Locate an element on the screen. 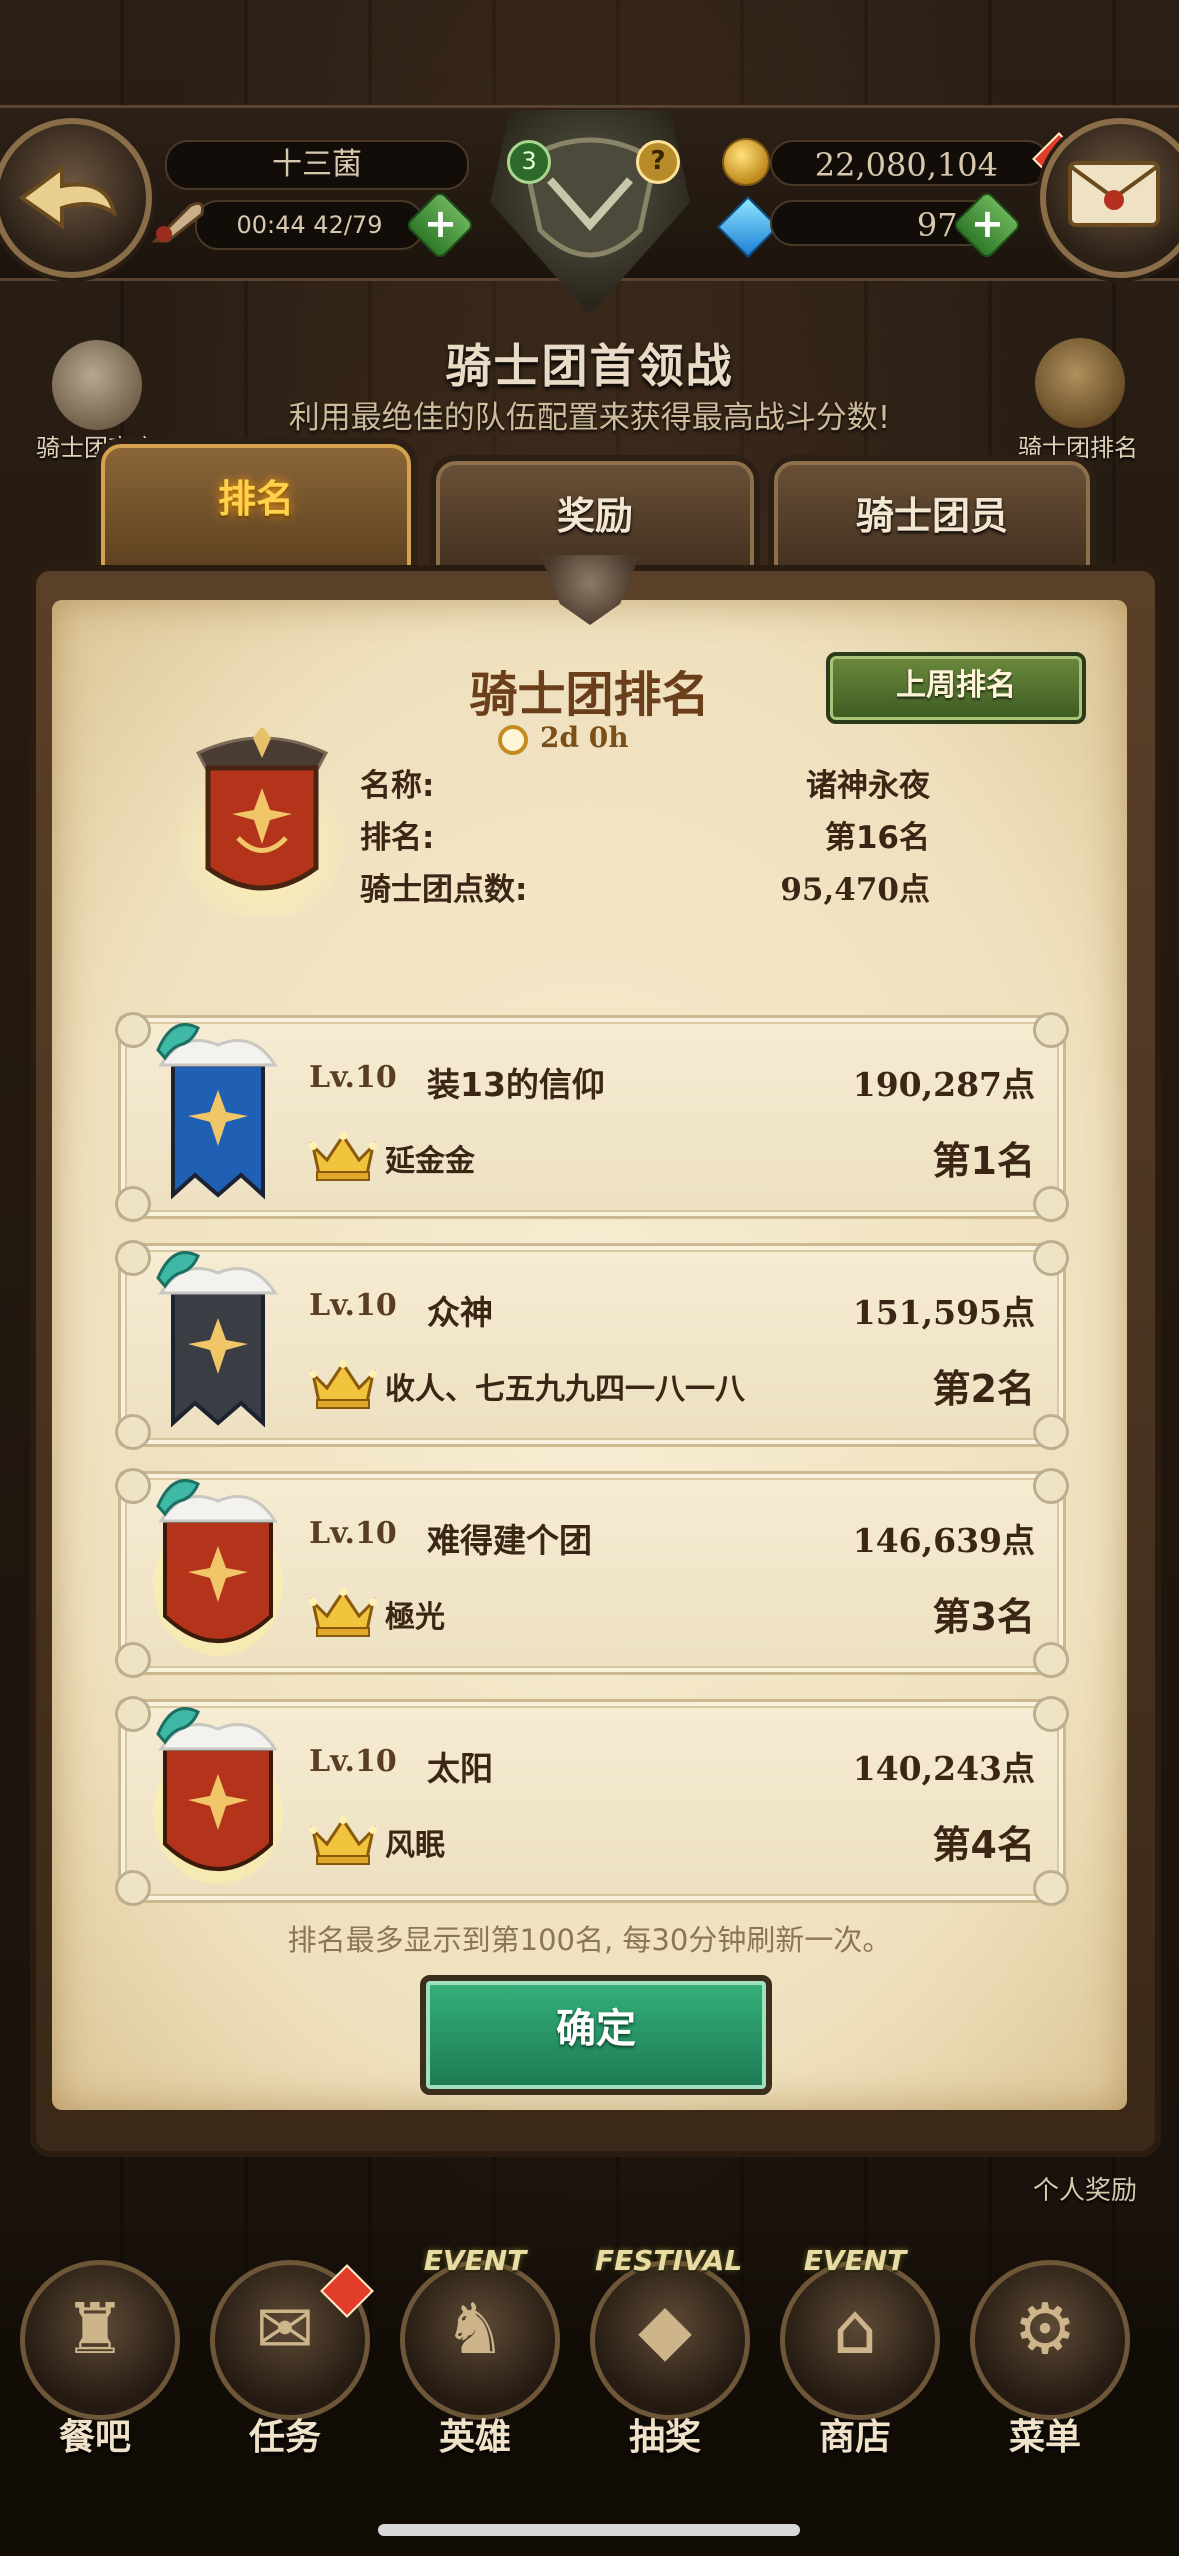  nav-label: 抽奖 is located at coordinates (664, 2437).